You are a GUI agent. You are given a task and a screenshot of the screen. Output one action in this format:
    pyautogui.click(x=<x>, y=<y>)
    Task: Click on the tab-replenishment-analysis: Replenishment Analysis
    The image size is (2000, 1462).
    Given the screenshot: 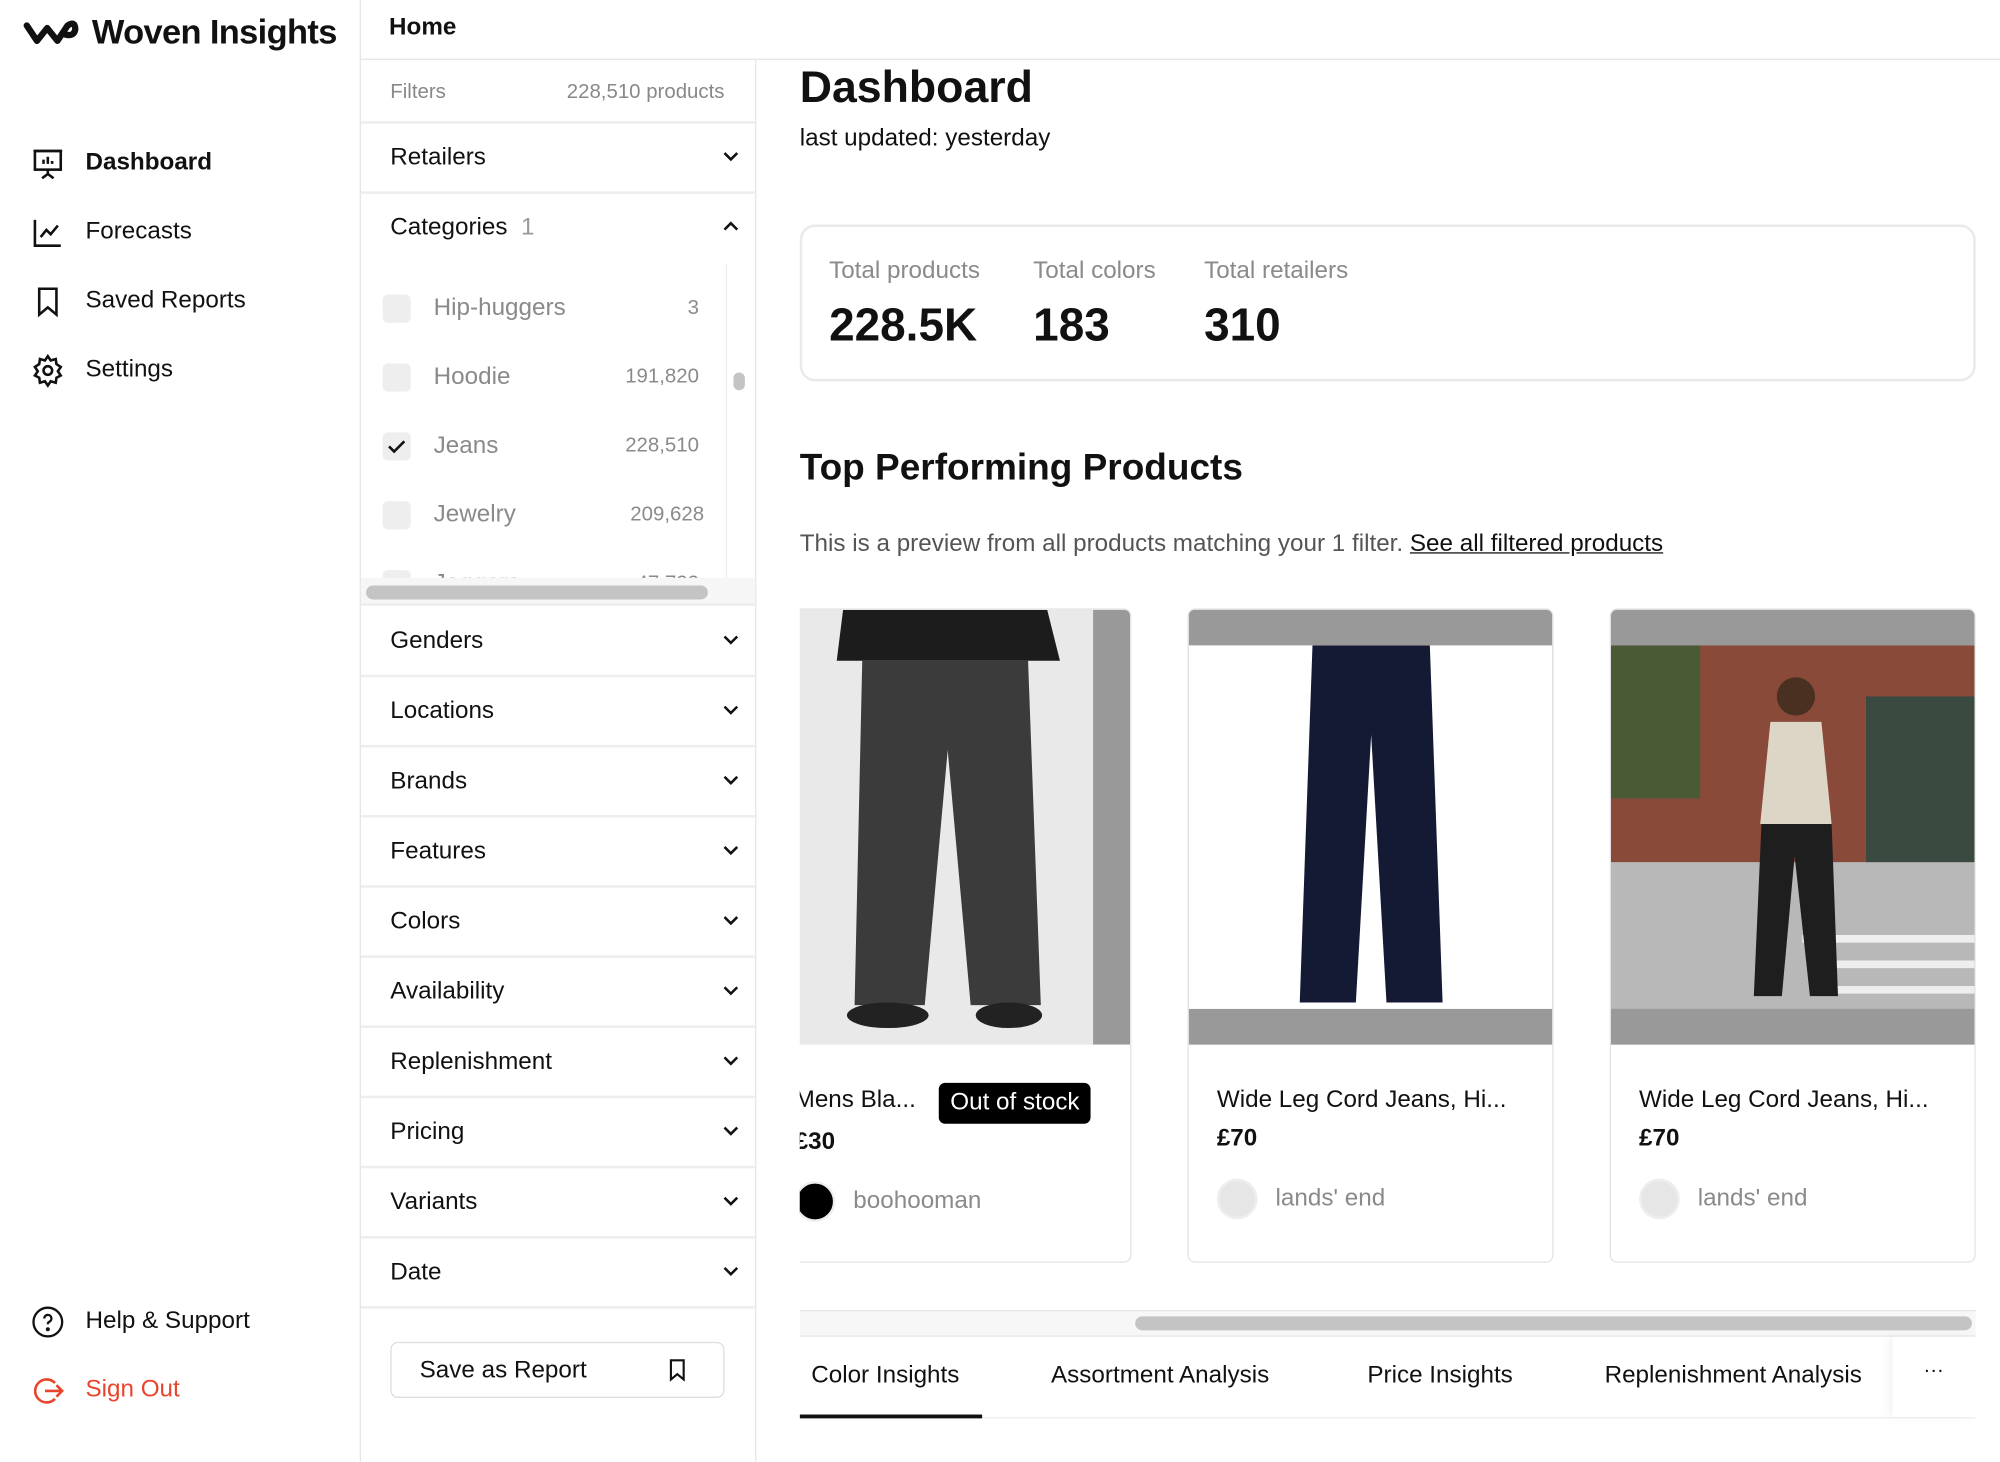 What is the action you would take?
    pyautogui.click(x=1733, y=1376)
    